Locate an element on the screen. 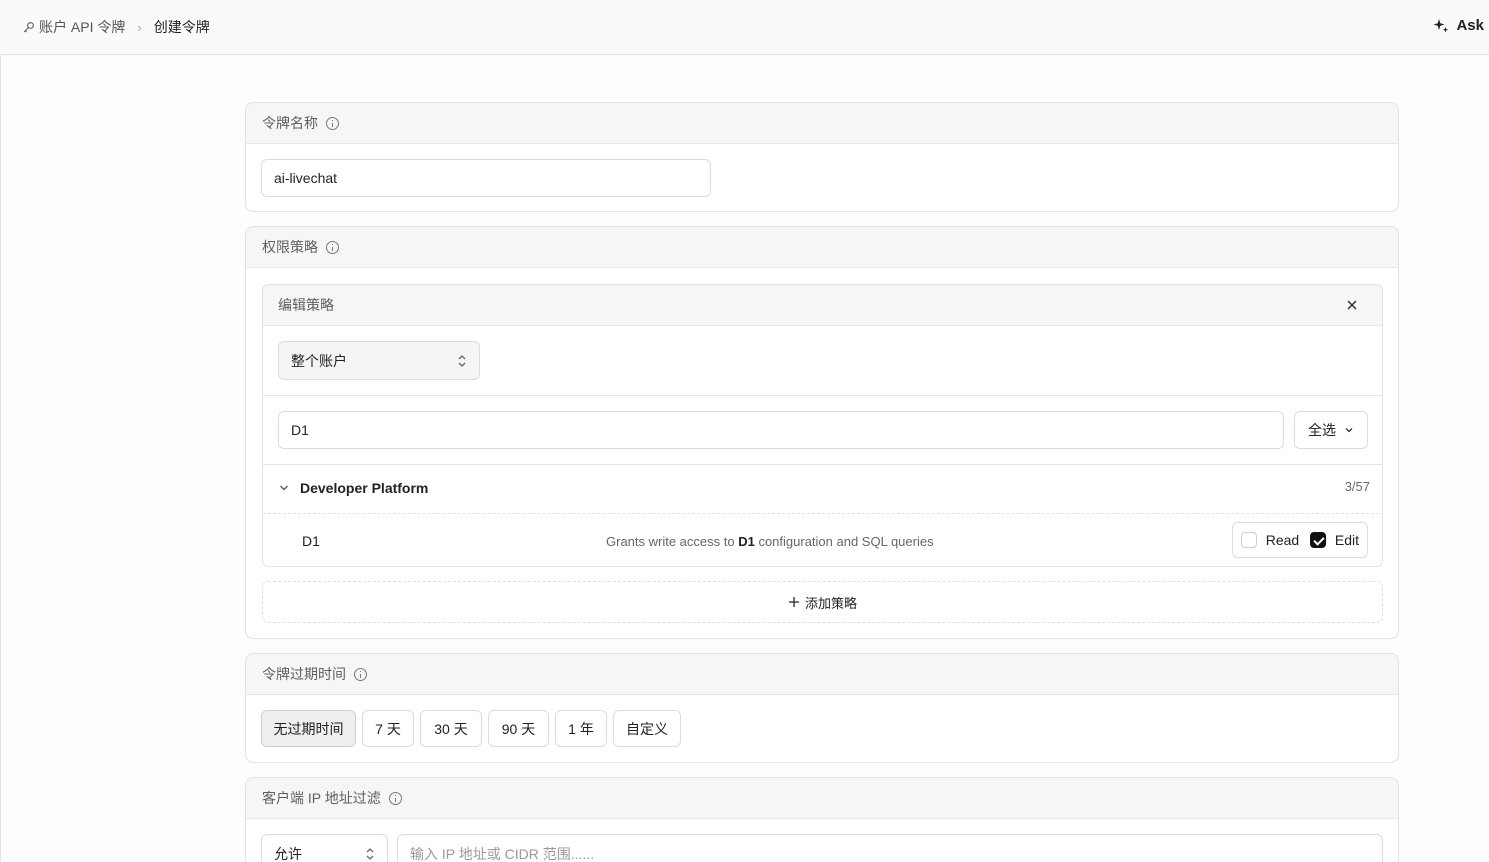 This screenshot has height=862, width=1489. ask-button: Ask is located at coordinates (1458, 25).